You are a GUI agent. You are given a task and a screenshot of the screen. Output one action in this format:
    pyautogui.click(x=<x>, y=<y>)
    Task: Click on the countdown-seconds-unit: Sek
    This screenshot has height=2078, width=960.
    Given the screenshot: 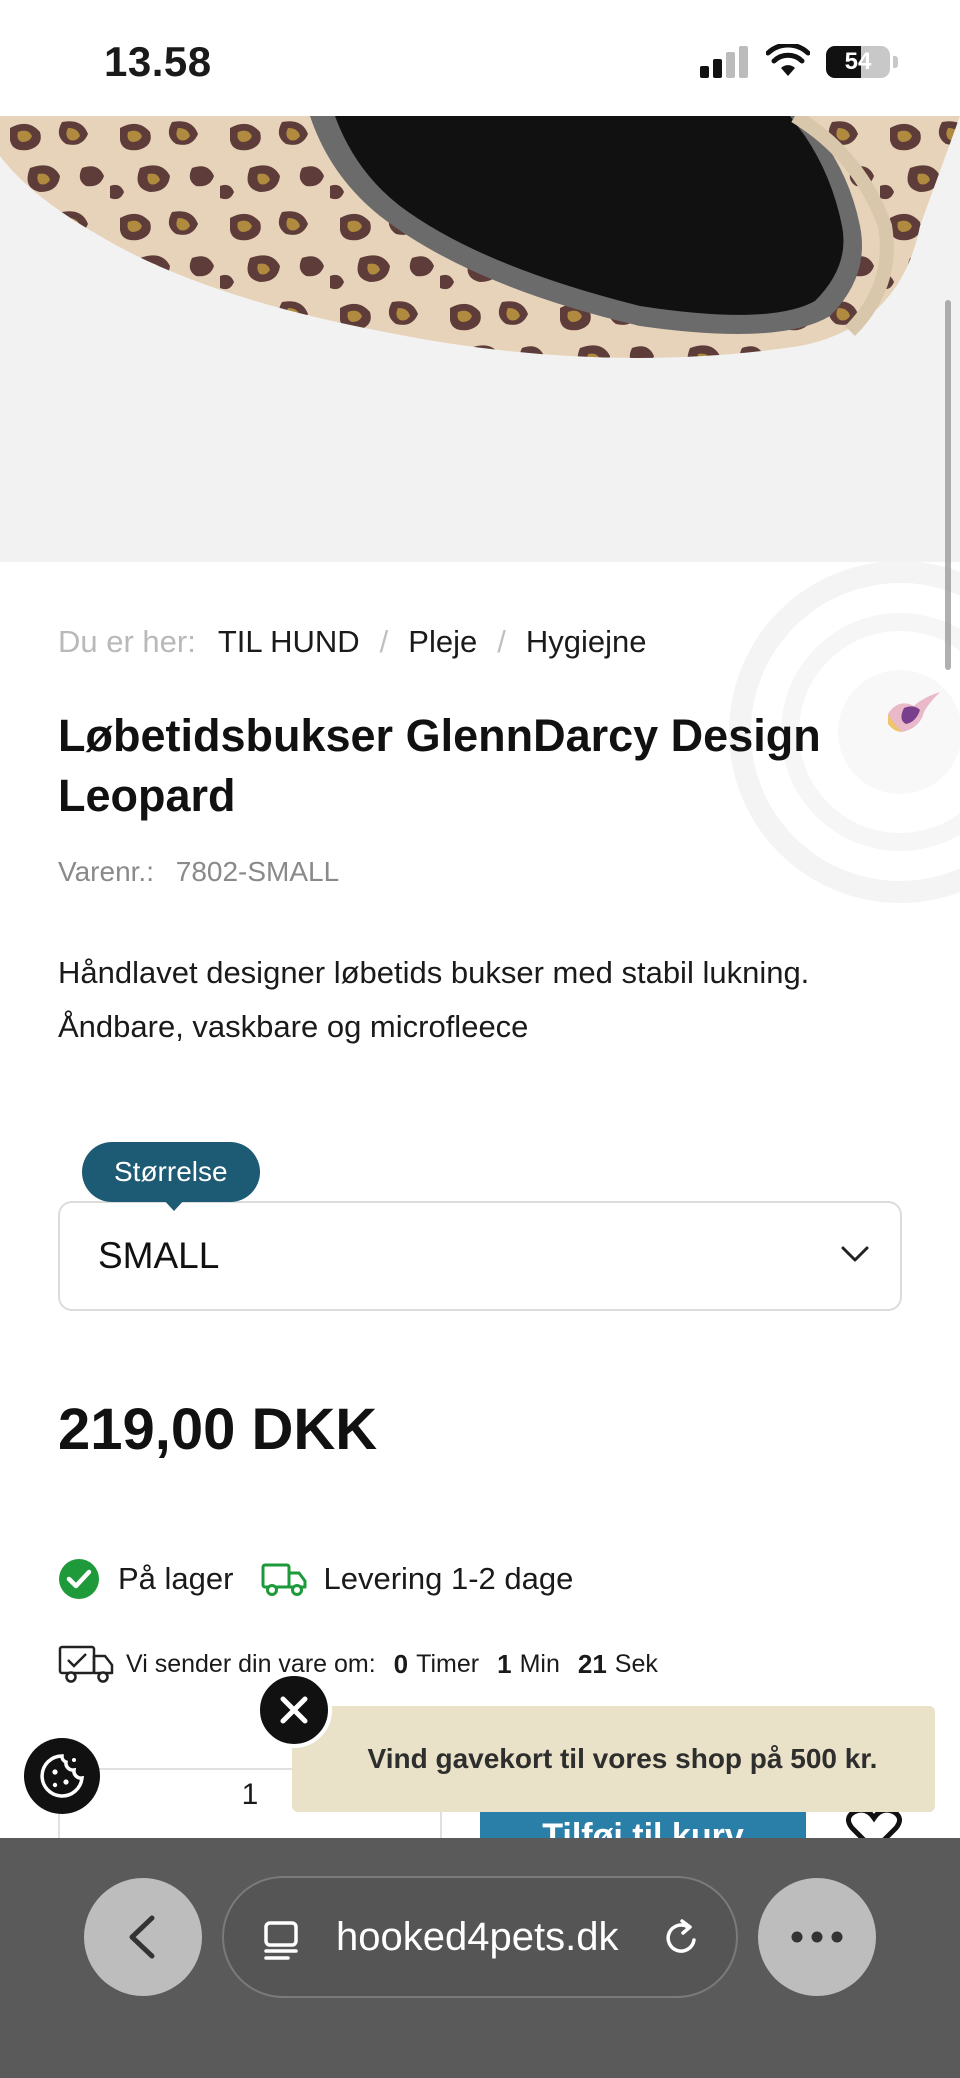 What is the action you would take?
    pyautogui.click(x=636, y=1663)
    